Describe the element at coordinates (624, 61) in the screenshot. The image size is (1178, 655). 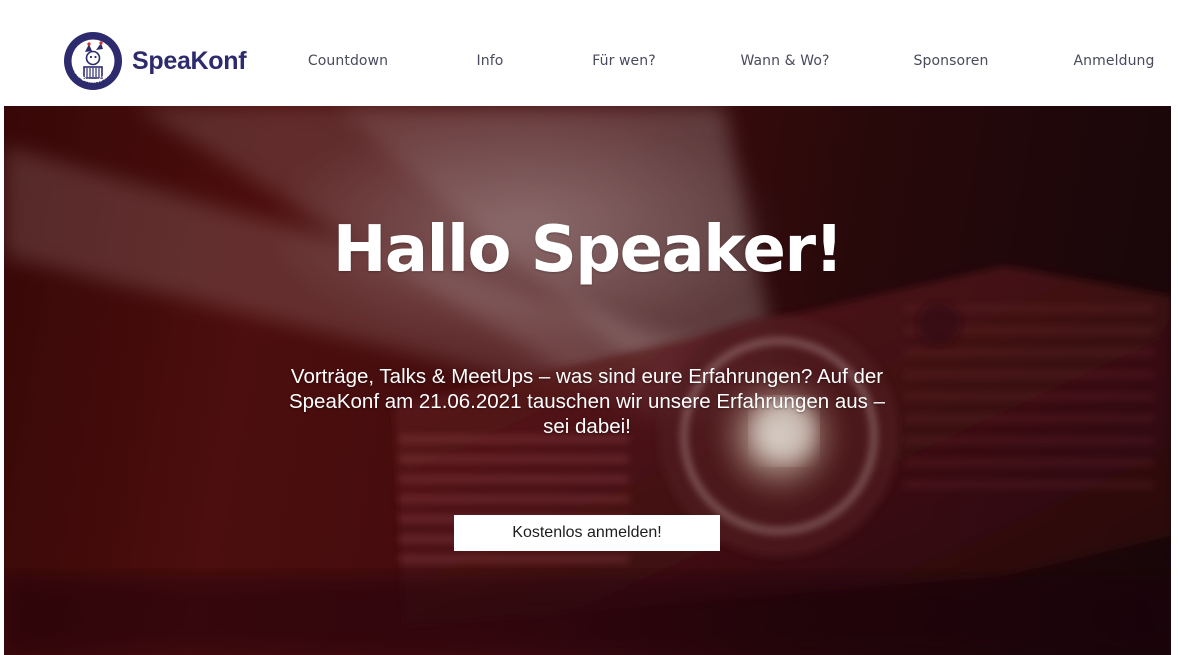
I see `nav-item-fuer-wen: Für wen?` at that location.